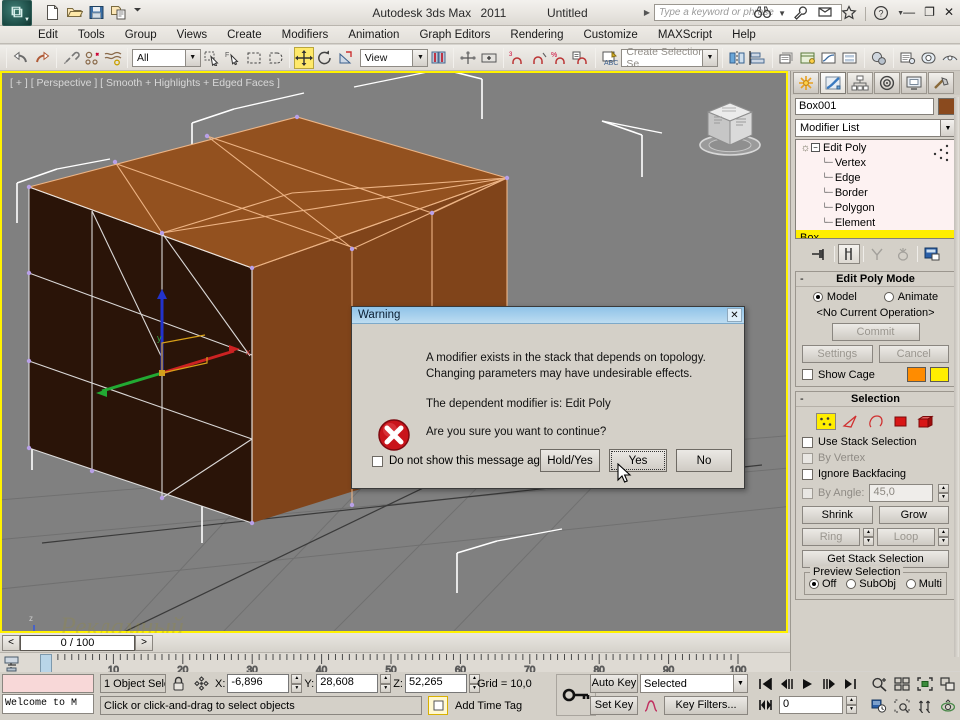 Image resolution: width=960 pixels, height=720 pixels. Describe the element at coordinates (244, 35) in the screenshot. I see `menu-item-create: Create` at that location.